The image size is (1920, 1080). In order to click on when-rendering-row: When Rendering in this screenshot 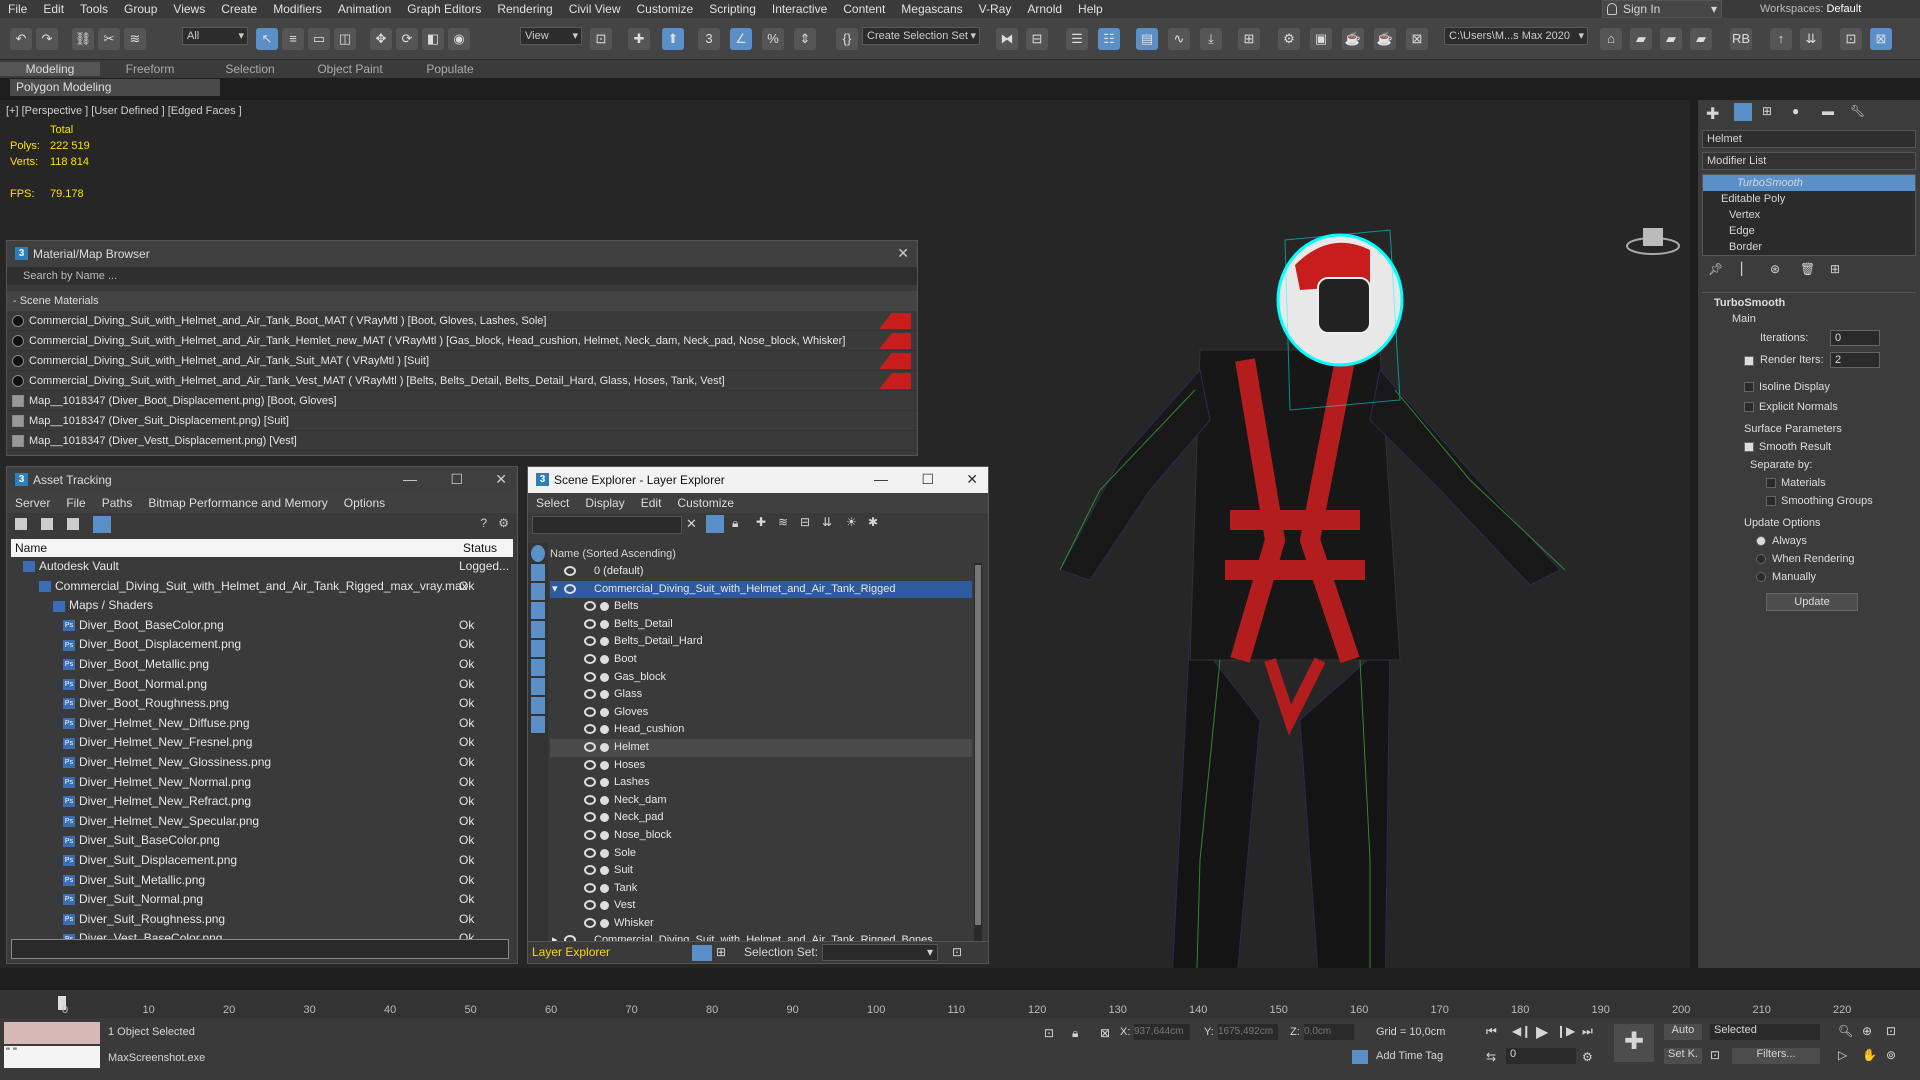, I will do `click(1809, 562)`.